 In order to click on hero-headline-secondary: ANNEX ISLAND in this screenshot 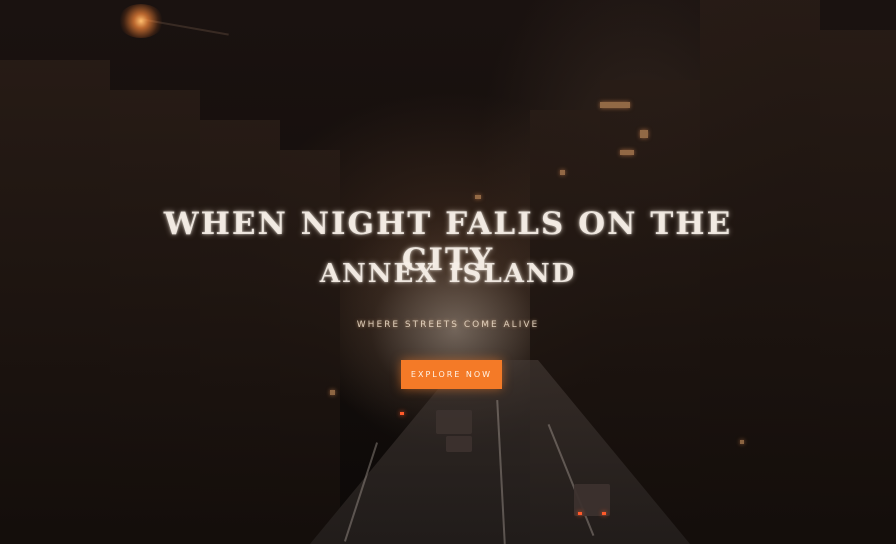, I will do `click(448, 274)`.